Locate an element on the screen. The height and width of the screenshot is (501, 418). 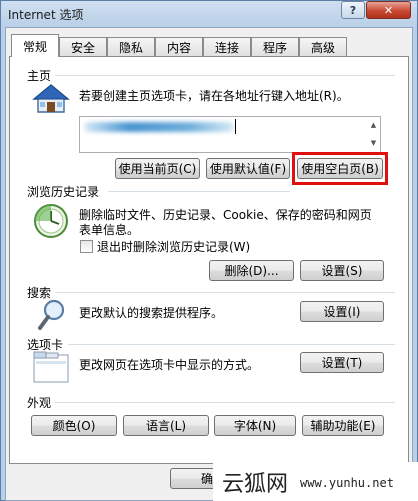
tabs-icon is located at coordinates (51, 367).